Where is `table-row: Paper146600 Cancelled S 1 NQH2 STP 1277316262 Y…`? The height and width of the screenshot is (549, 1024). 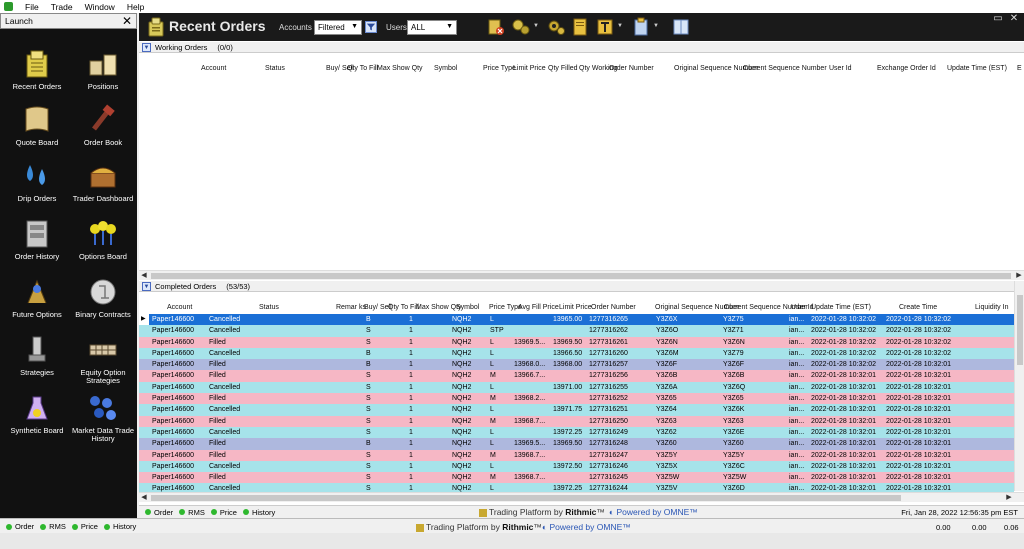 table-row: Paper146600 Cancelled S 1 NQH2 STP 1277316262 Y… is located at coordinates (576, 331).